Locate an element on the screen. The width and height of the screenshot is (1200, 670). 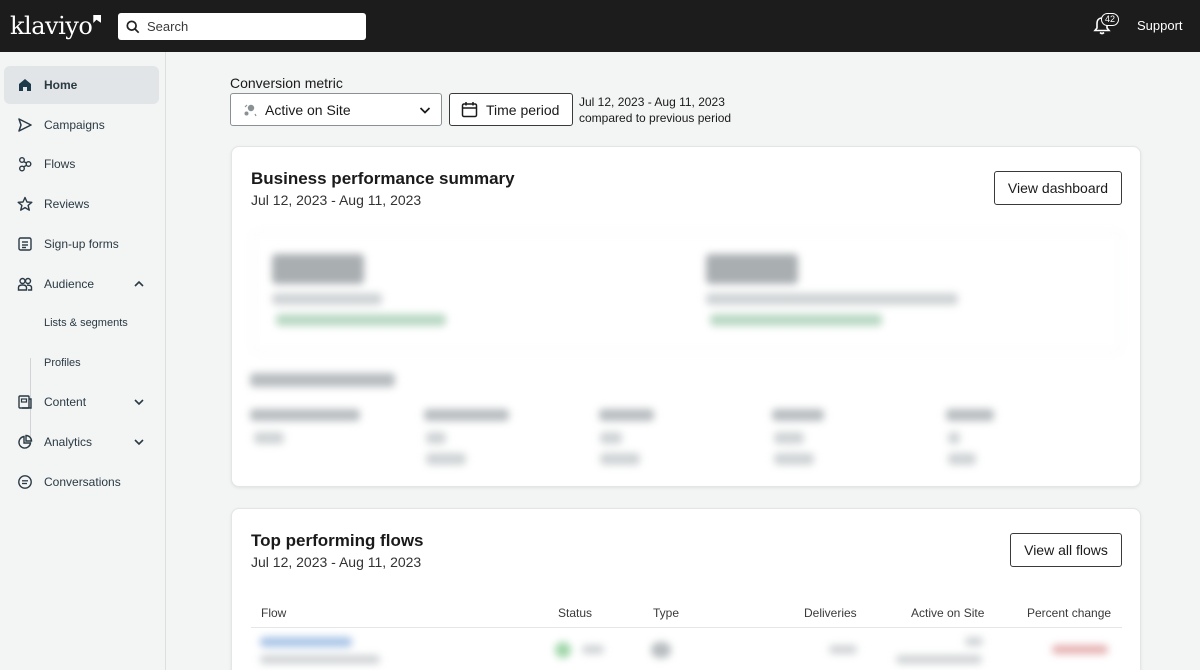
sidebar-item-label: Flows is located at coordinates (60, 164).